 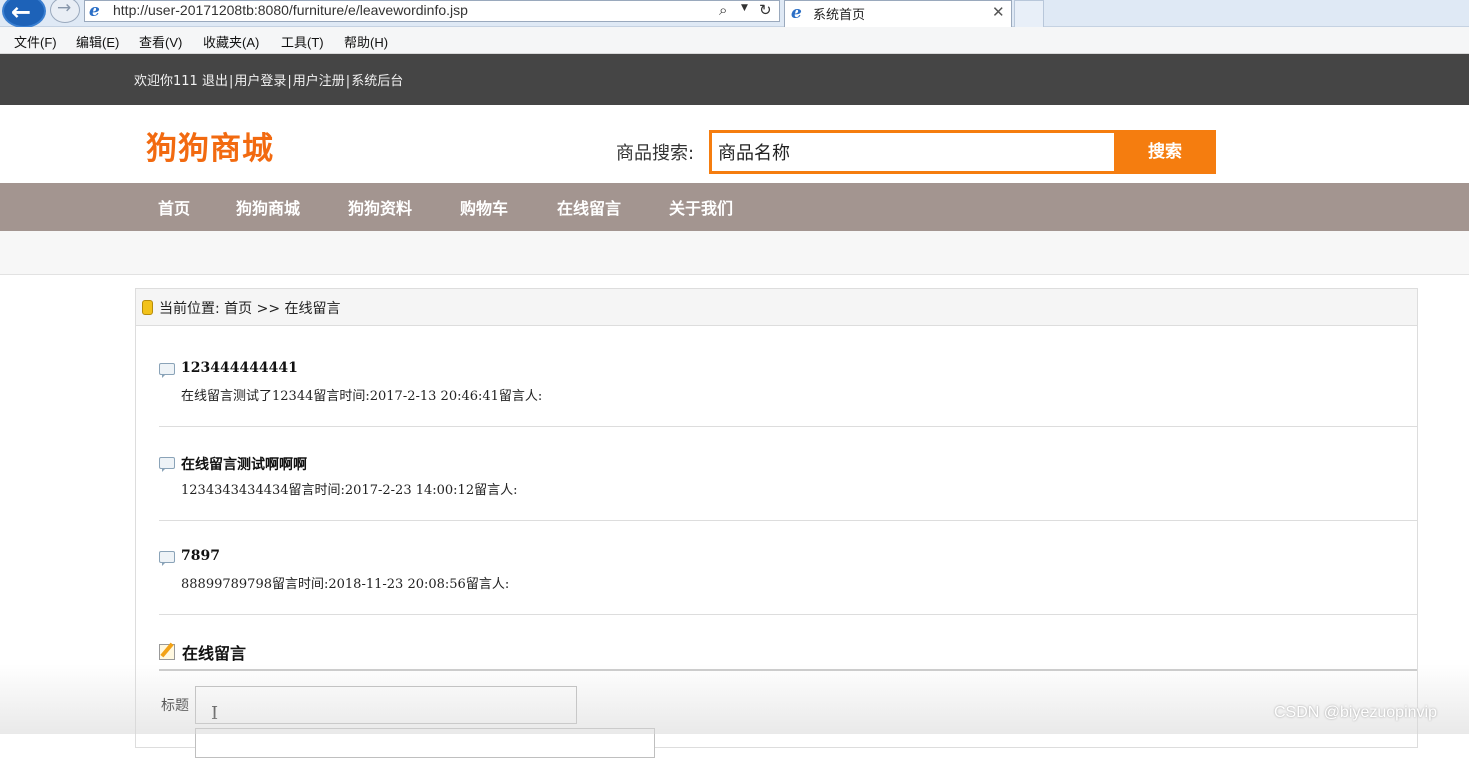 What do you see at coordinates (723, 10) in the screenshot?
I see `search-icon: ⌕` at bounding box center [723, 10].